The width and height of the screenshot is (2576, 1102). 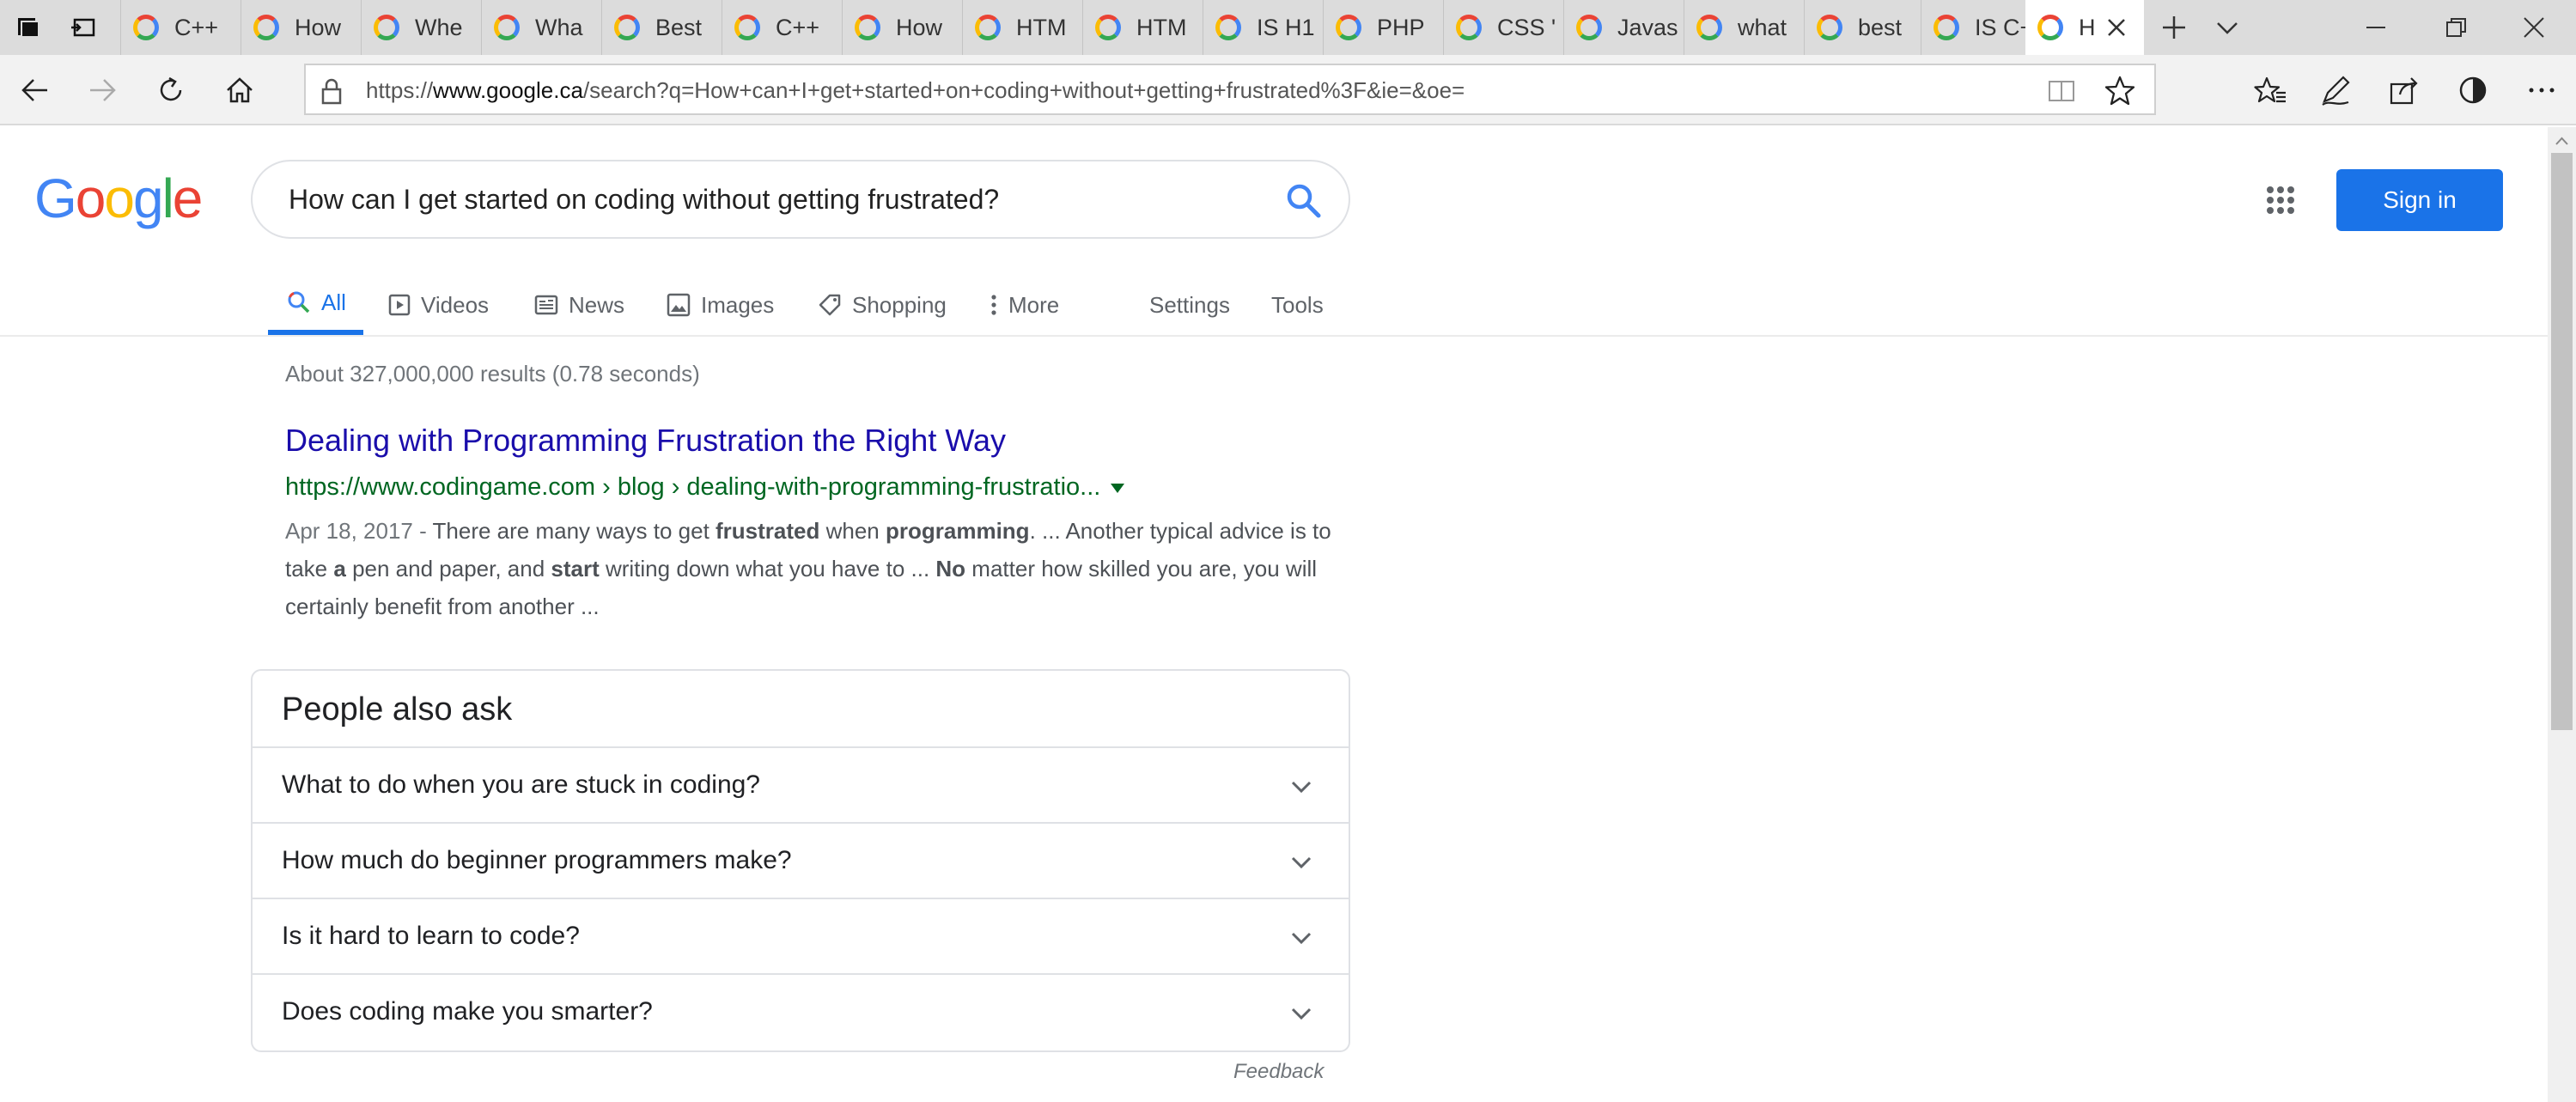 What do you see at coordinates (679, 305) in the screenshot?
I see `image-icon` at bounding box center [679, 305].